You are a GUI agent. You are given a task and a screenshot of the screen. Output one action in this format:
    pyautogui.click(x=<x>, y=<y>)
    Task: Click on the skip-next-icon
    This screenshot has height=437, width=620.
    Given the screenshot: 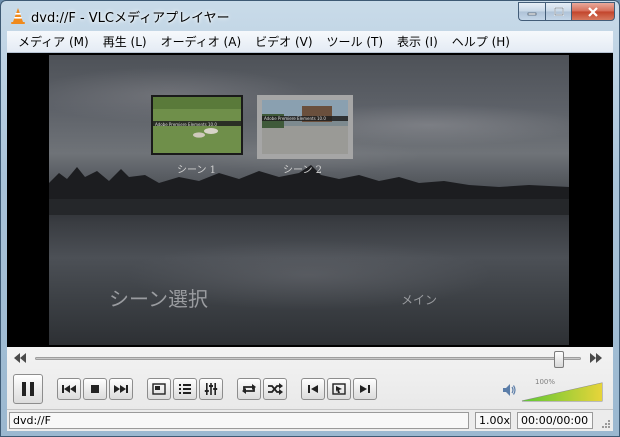 What is the action you would take?
    pyautogui.click(x=121, y=389)
    